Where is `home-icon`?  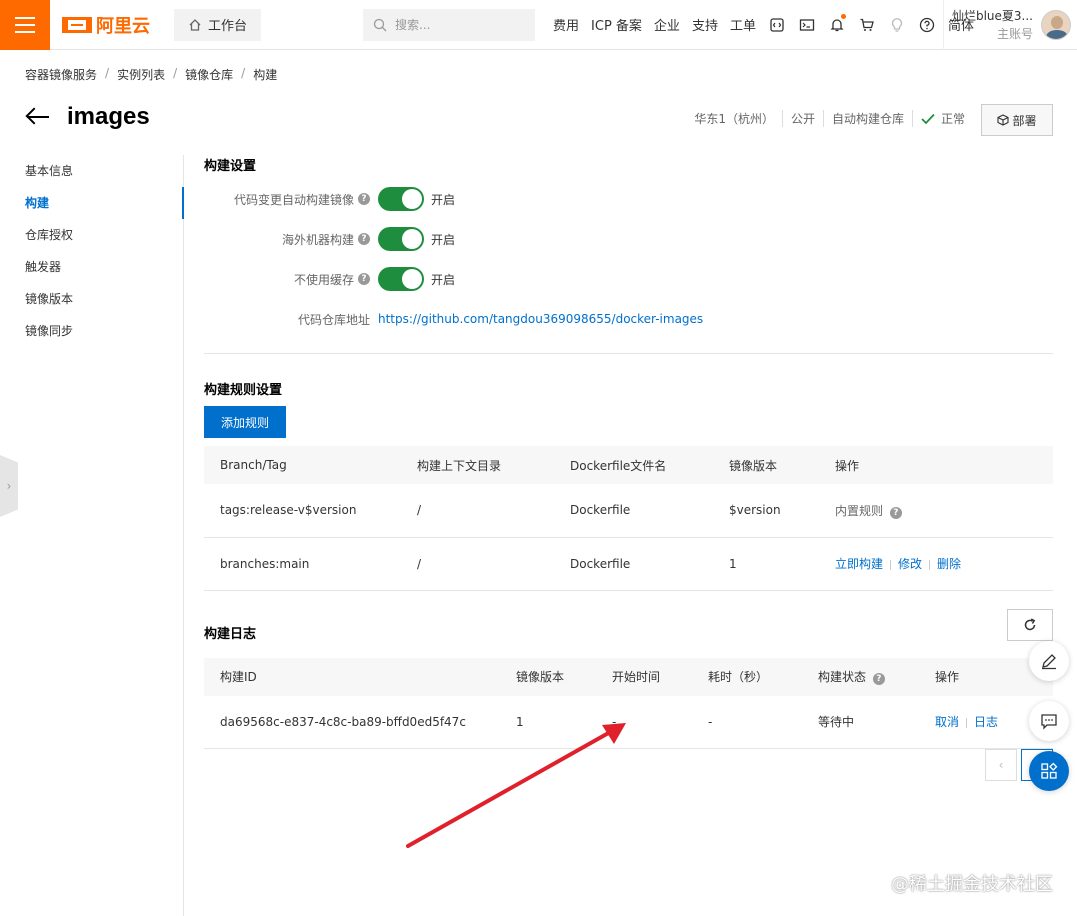 home-icon is located at coordinates (195, 24).